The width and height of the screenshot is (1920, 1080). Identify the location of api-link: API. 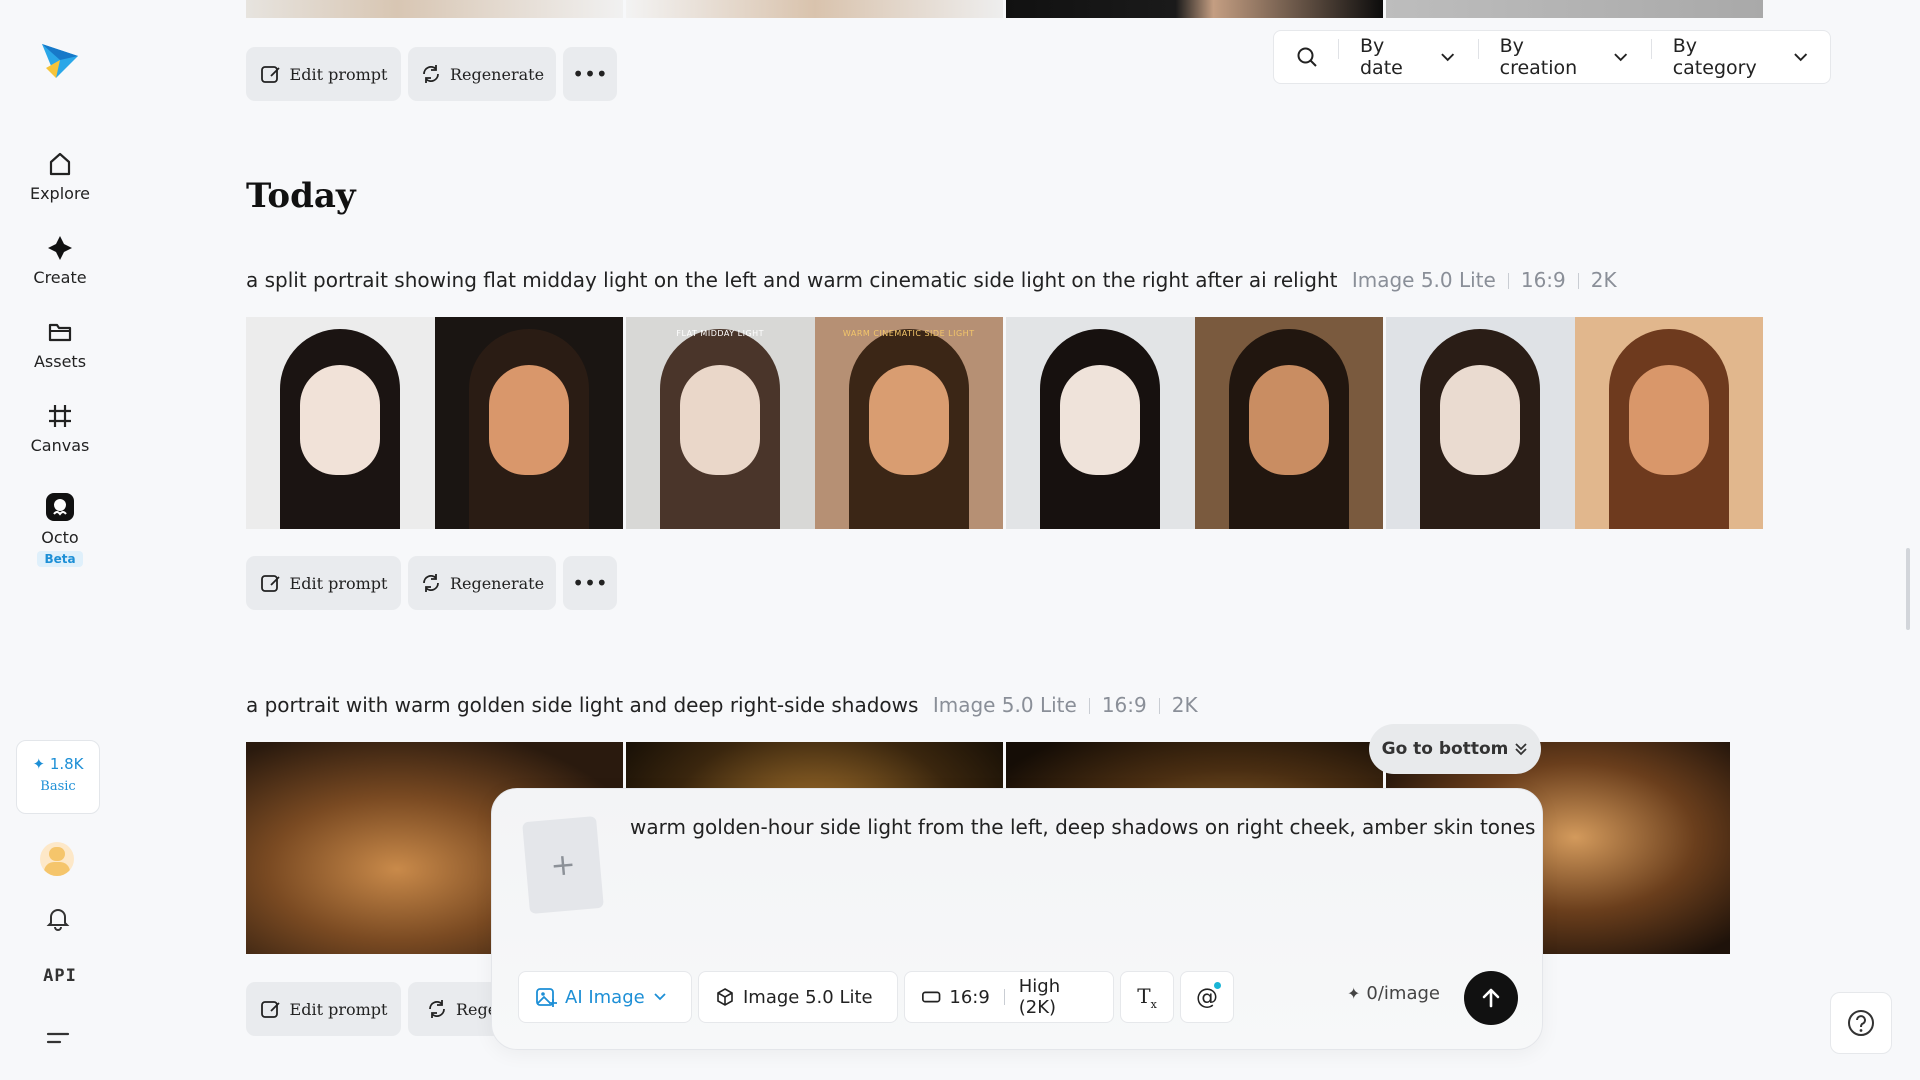
(60, 976).